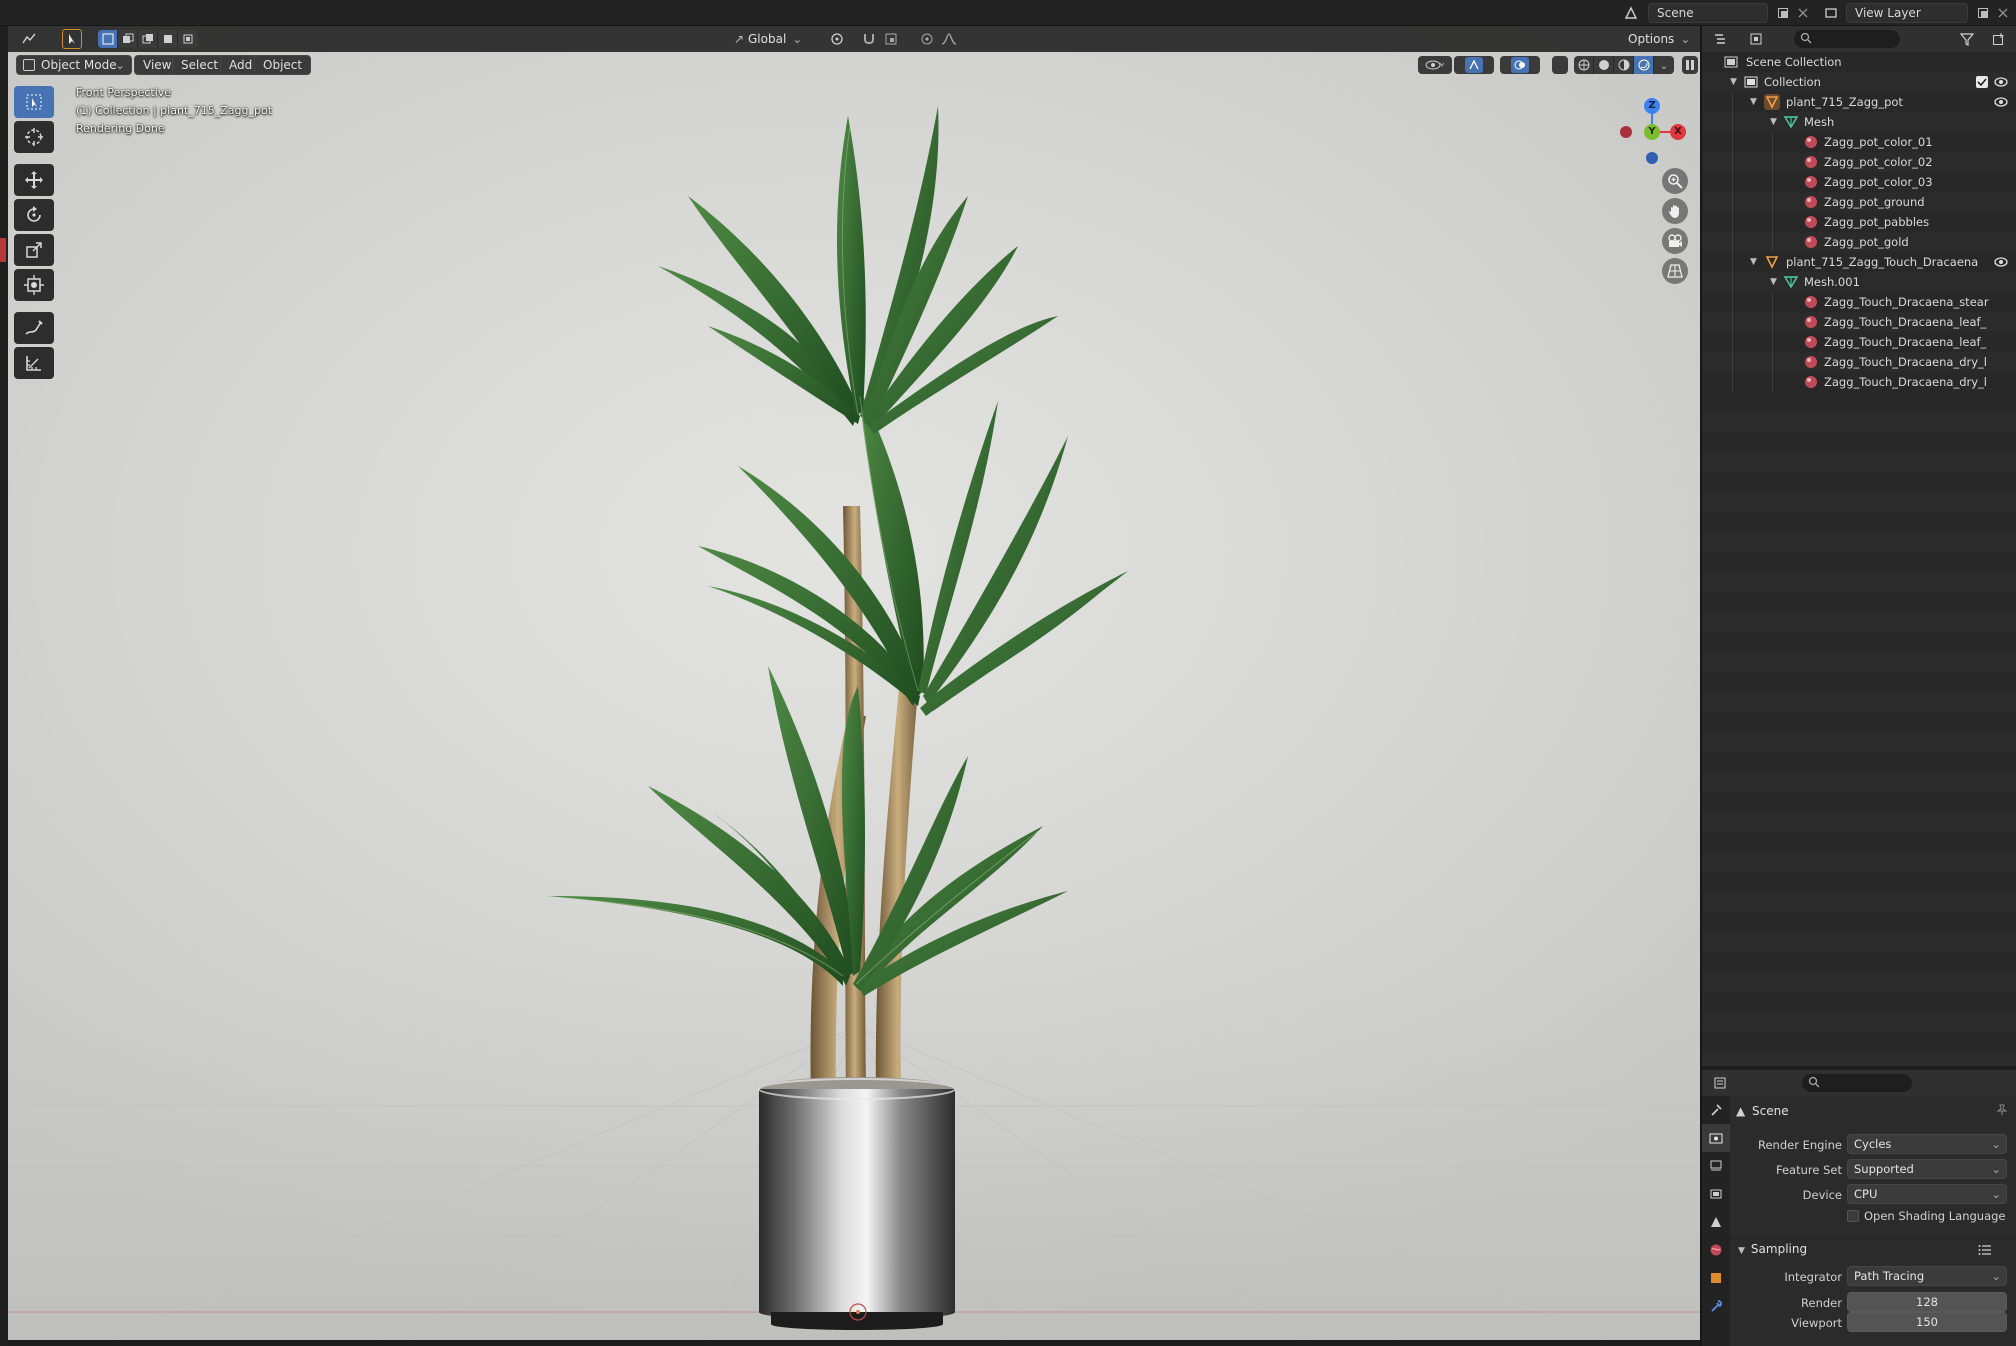 The height and width of the screenshot is (1346, 2016). What do you see at coordinates (1859, 242) in the screenshot?
I see `outliner-row-material: Zagg_pot_gold` at bounding box center [1859, 242].